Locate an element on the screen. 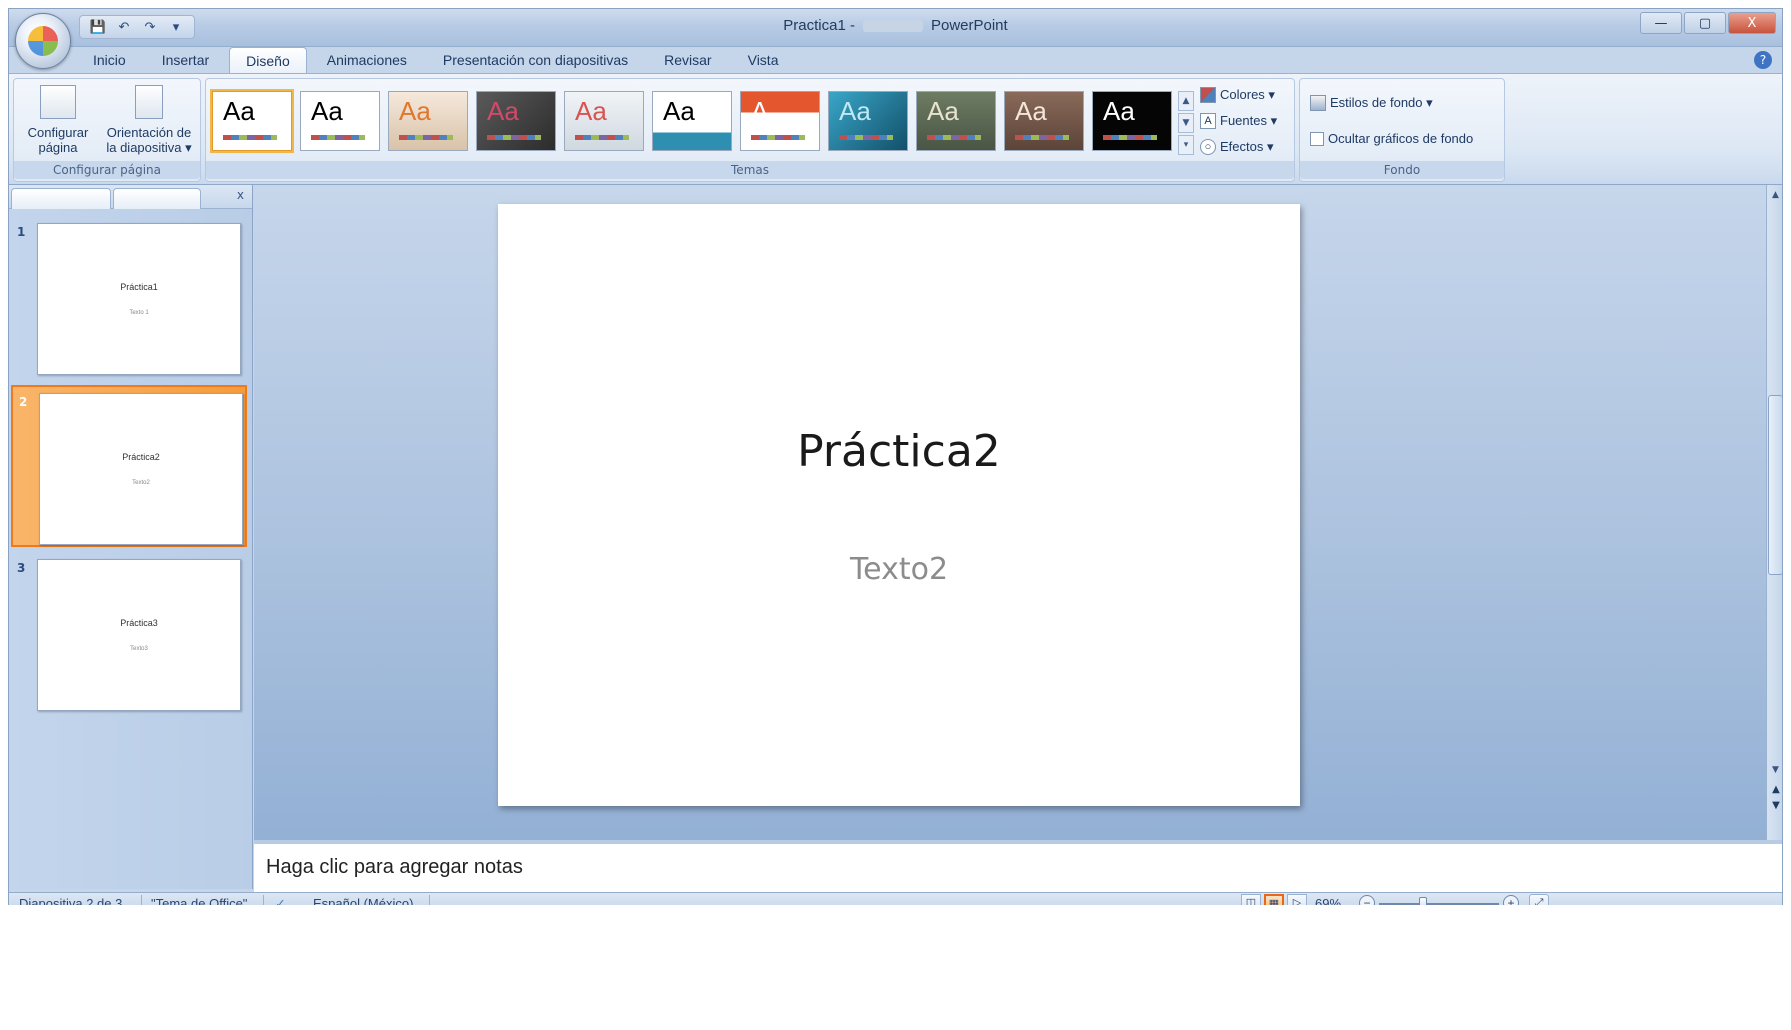 The width and height of the screenshot is (1791, 1030). theme-9: Aa is located at coordinates (956, 121).